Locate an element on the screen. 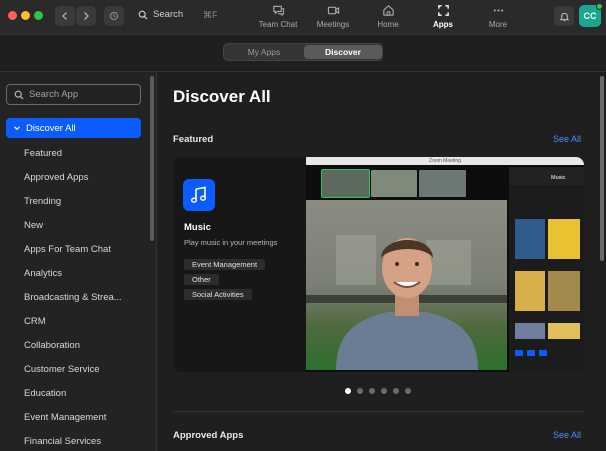  zoom-window-button is located at coordinates (38, 15).